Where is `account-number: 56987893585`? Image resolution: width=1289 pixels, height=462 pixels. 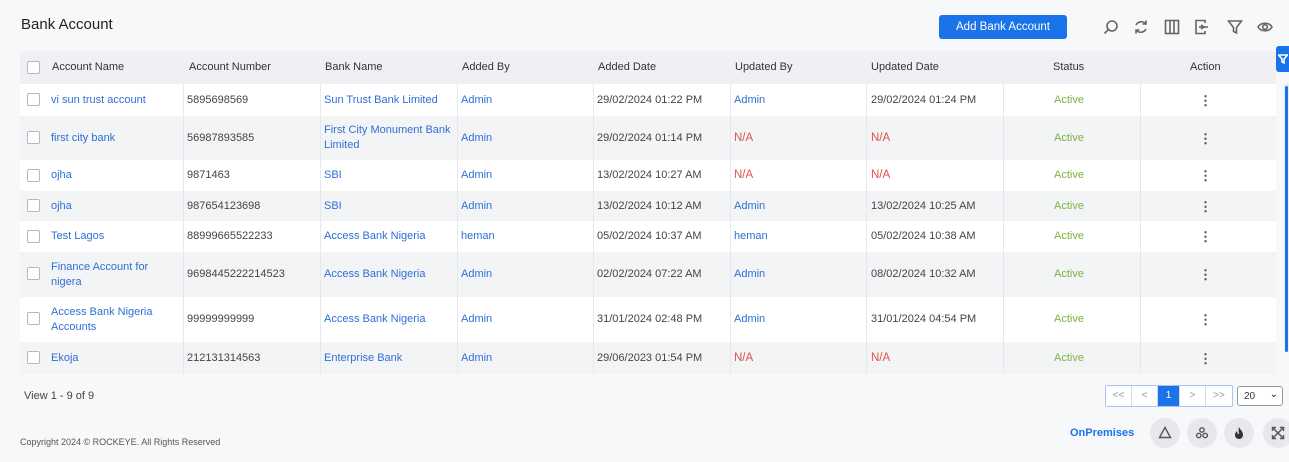
account-number: 56987893585 is located at coordinates (221, 137).